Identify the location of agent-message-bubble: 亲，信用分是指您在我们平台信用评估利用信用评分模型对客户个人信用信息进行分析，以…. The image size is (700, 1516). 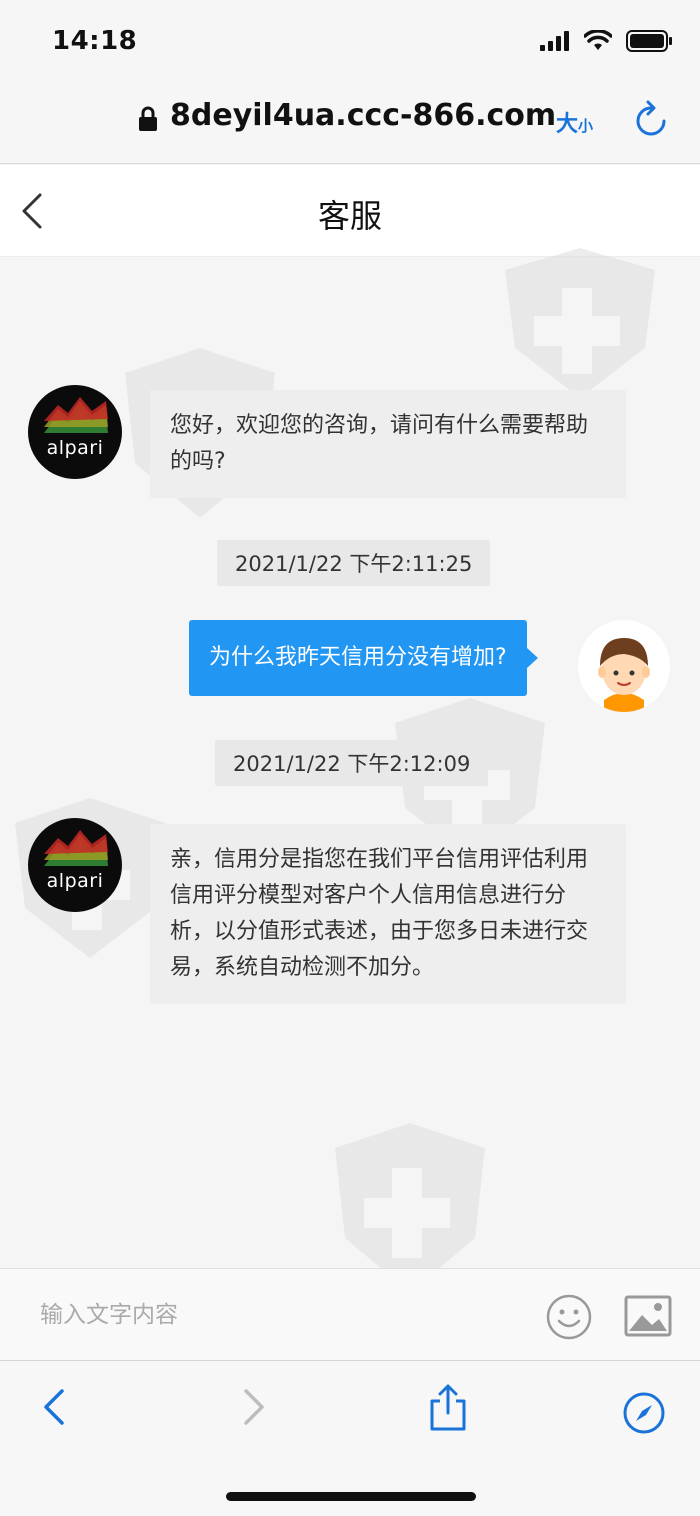
(388, 914).